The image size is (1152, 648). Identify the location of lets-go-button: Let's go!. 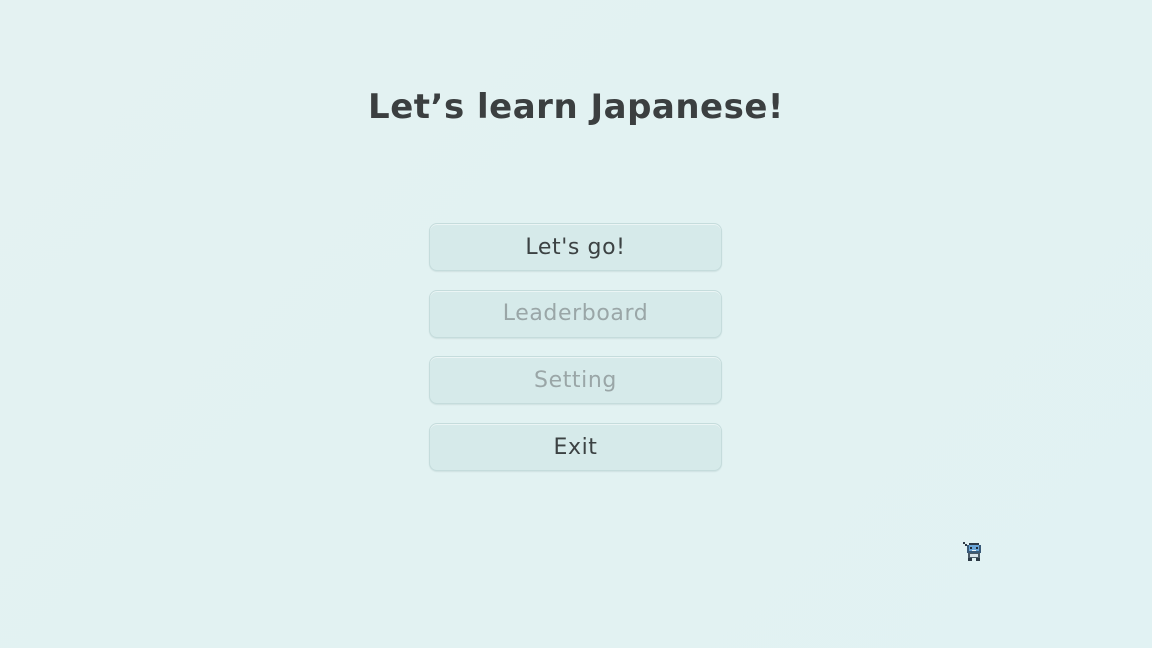
(575, 247).